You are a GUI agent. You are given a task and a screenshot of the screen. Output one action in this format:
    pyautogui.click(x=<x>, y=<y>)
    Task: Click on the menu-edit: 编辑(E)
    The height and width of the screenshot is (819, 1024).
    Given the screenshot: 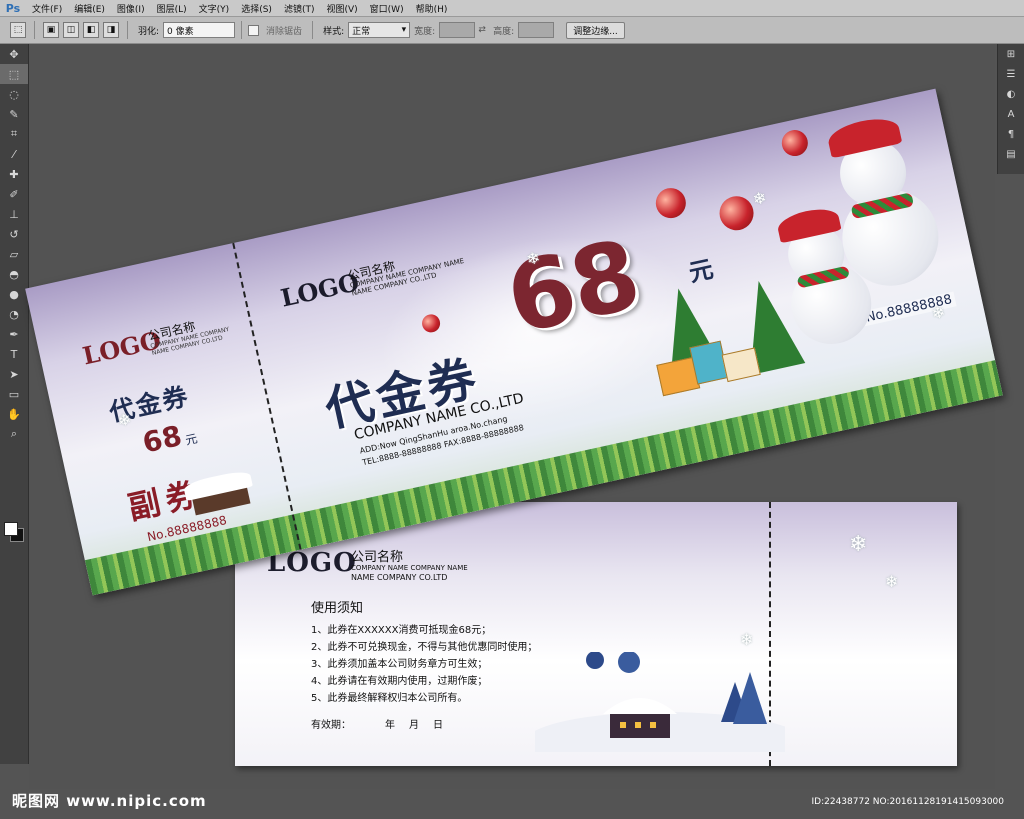 What is the action you would take?
    pyautogui.click(x=89, y=8)
    